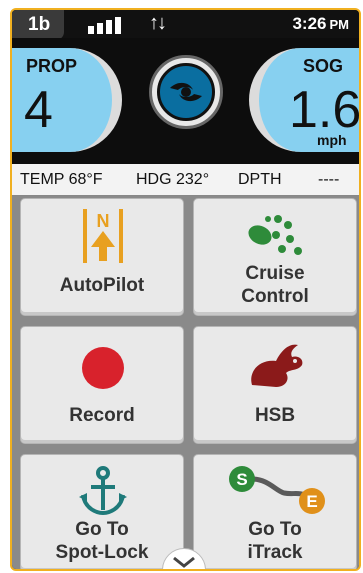 The height and width of the screenshot is (573, 363). What do you see at coordinates (275, 529) in the screenshot?
I see `itrack-label-1: Go To` at bounding box center [275, 529].